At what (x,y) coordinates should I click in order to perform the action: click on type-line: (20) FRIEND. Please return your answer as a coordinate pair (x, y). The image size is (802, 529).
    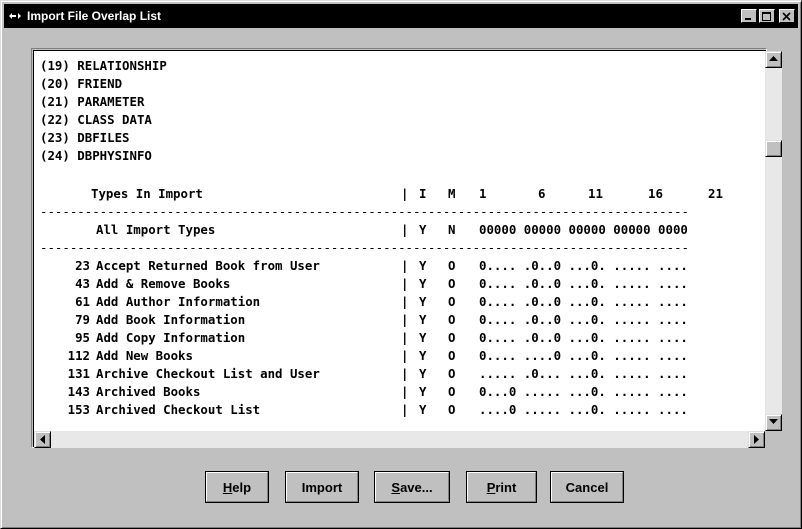
    Looking at the image, I should click on (81, 83).